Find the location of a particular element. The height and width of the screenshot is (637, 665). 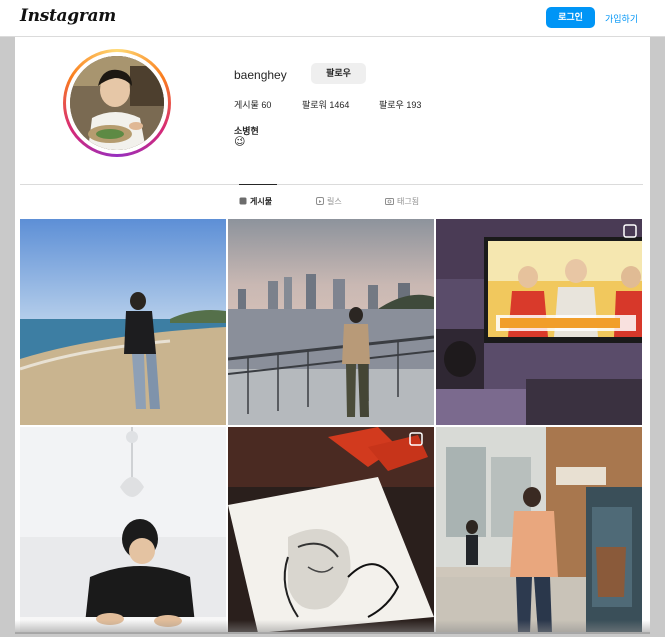

follow-button: 팔로우 is located at coordinates (338, 73).